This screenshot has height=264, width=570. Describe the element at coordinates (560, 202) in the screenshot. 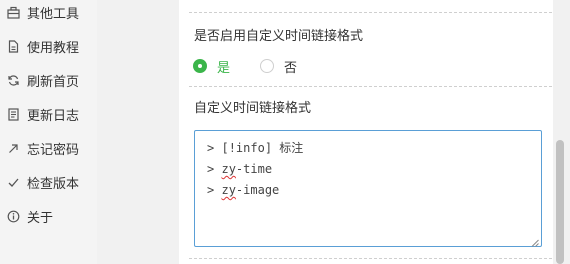

I see `scrollbar-thumb` at that location.